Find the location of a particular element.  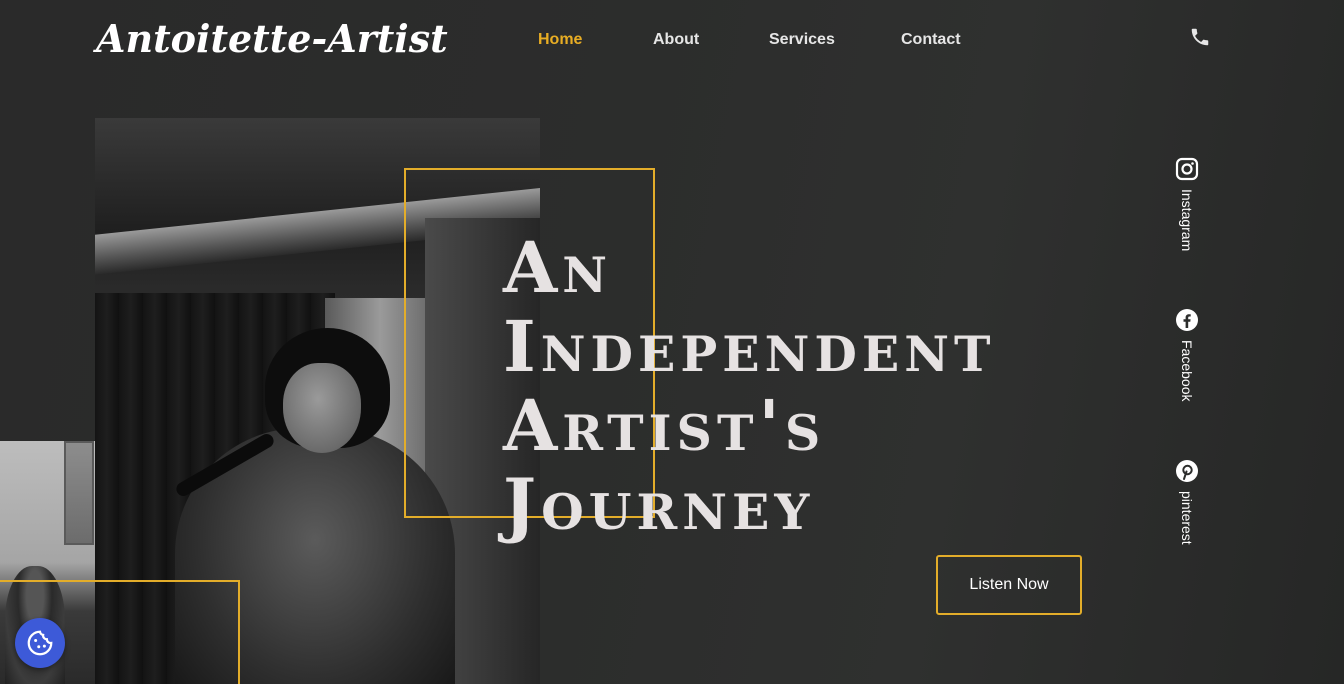

phone-icon is located at coordinates (1200, 37).